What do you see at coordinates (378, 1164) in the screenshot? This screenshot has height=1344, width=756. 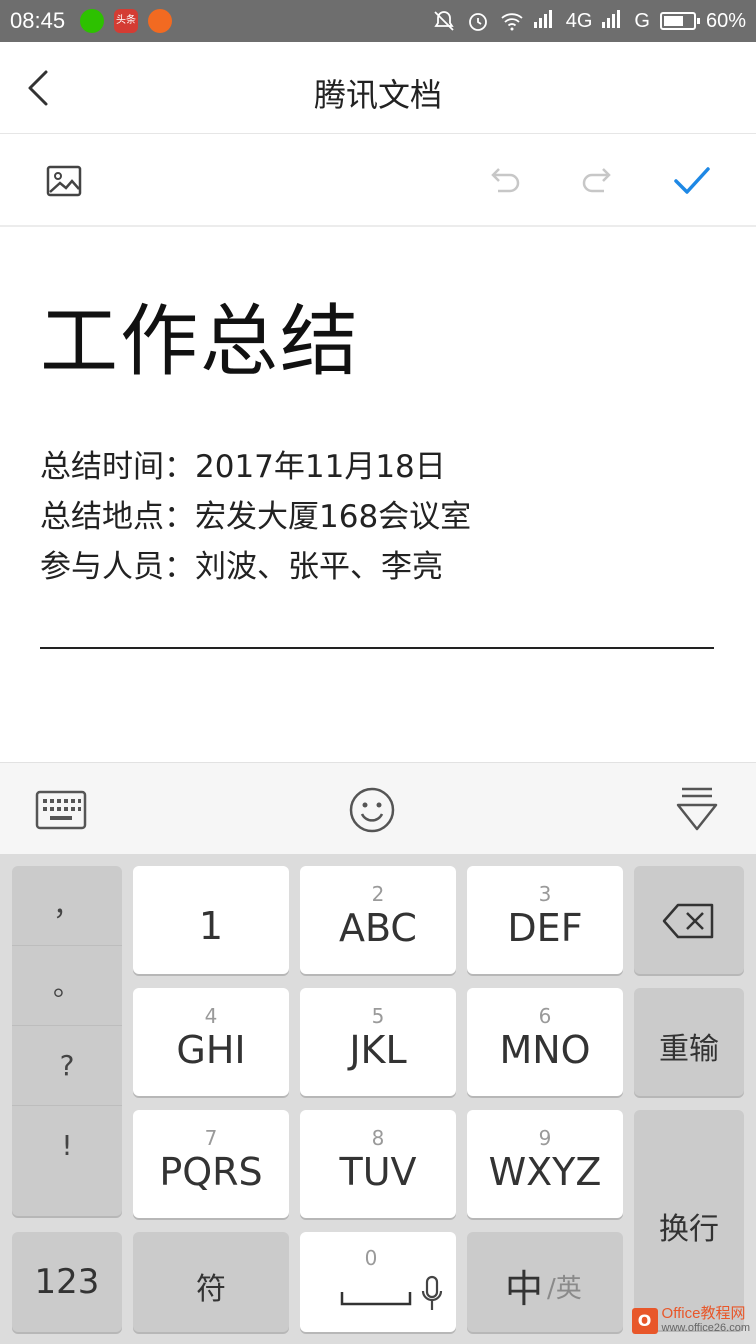 I see `key-8-tuv: 8 TUV` at bounding box center [378, 1164].